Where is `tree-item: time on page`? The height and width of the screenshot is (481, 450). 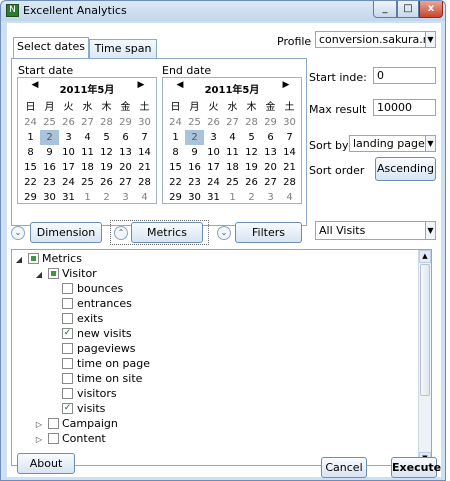
tree-item: time on page is located at coordinates (106, 363).